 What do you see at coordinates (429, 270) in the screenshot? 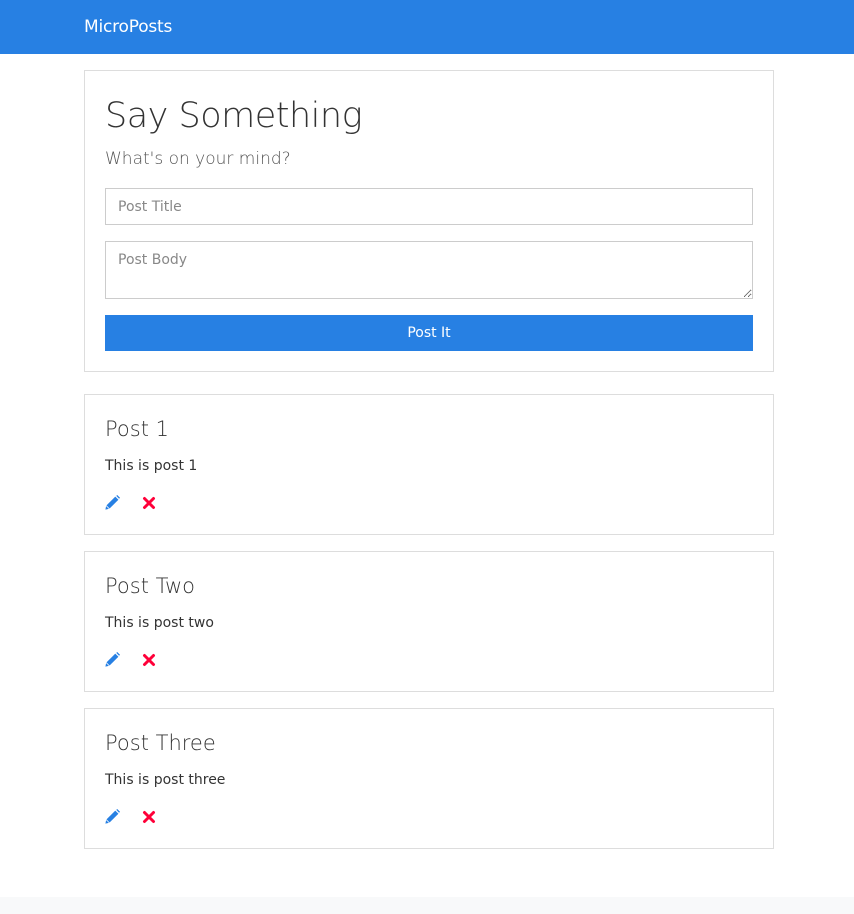
I see `post-body-input` at bounding box center [429, 270].